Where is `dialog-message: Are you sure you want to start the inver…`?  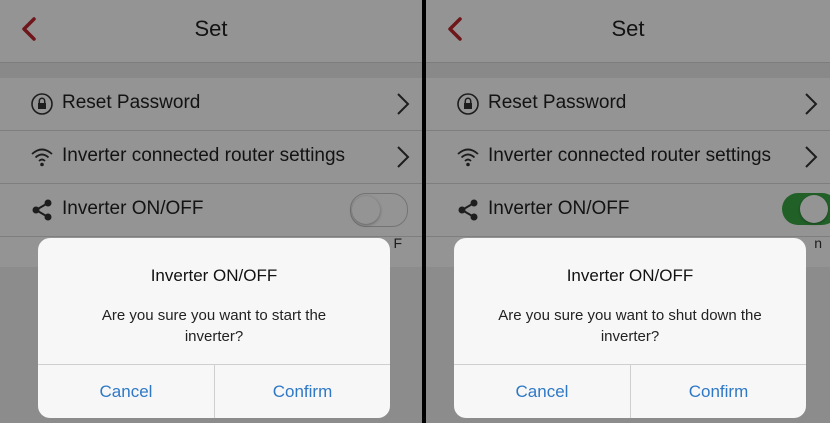
dialog-message: Are you sure you want to start the inver… is located at coordinates (214, 326).